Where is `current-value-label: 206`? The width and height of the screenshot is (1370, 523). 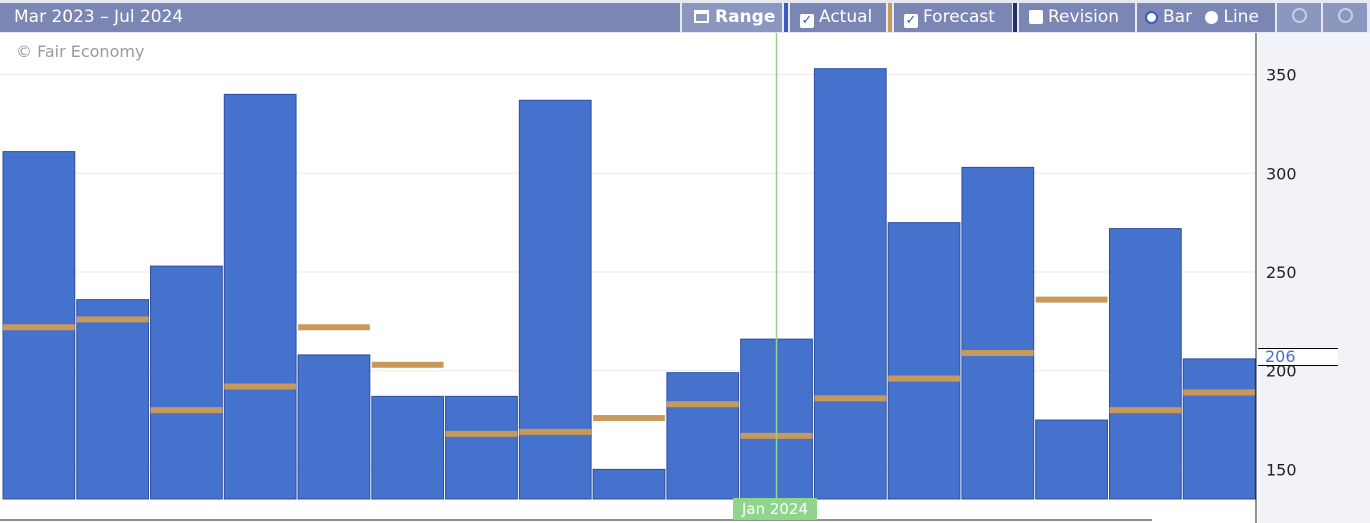 current-value-label: 206 is located at coordinates (1280, 356).